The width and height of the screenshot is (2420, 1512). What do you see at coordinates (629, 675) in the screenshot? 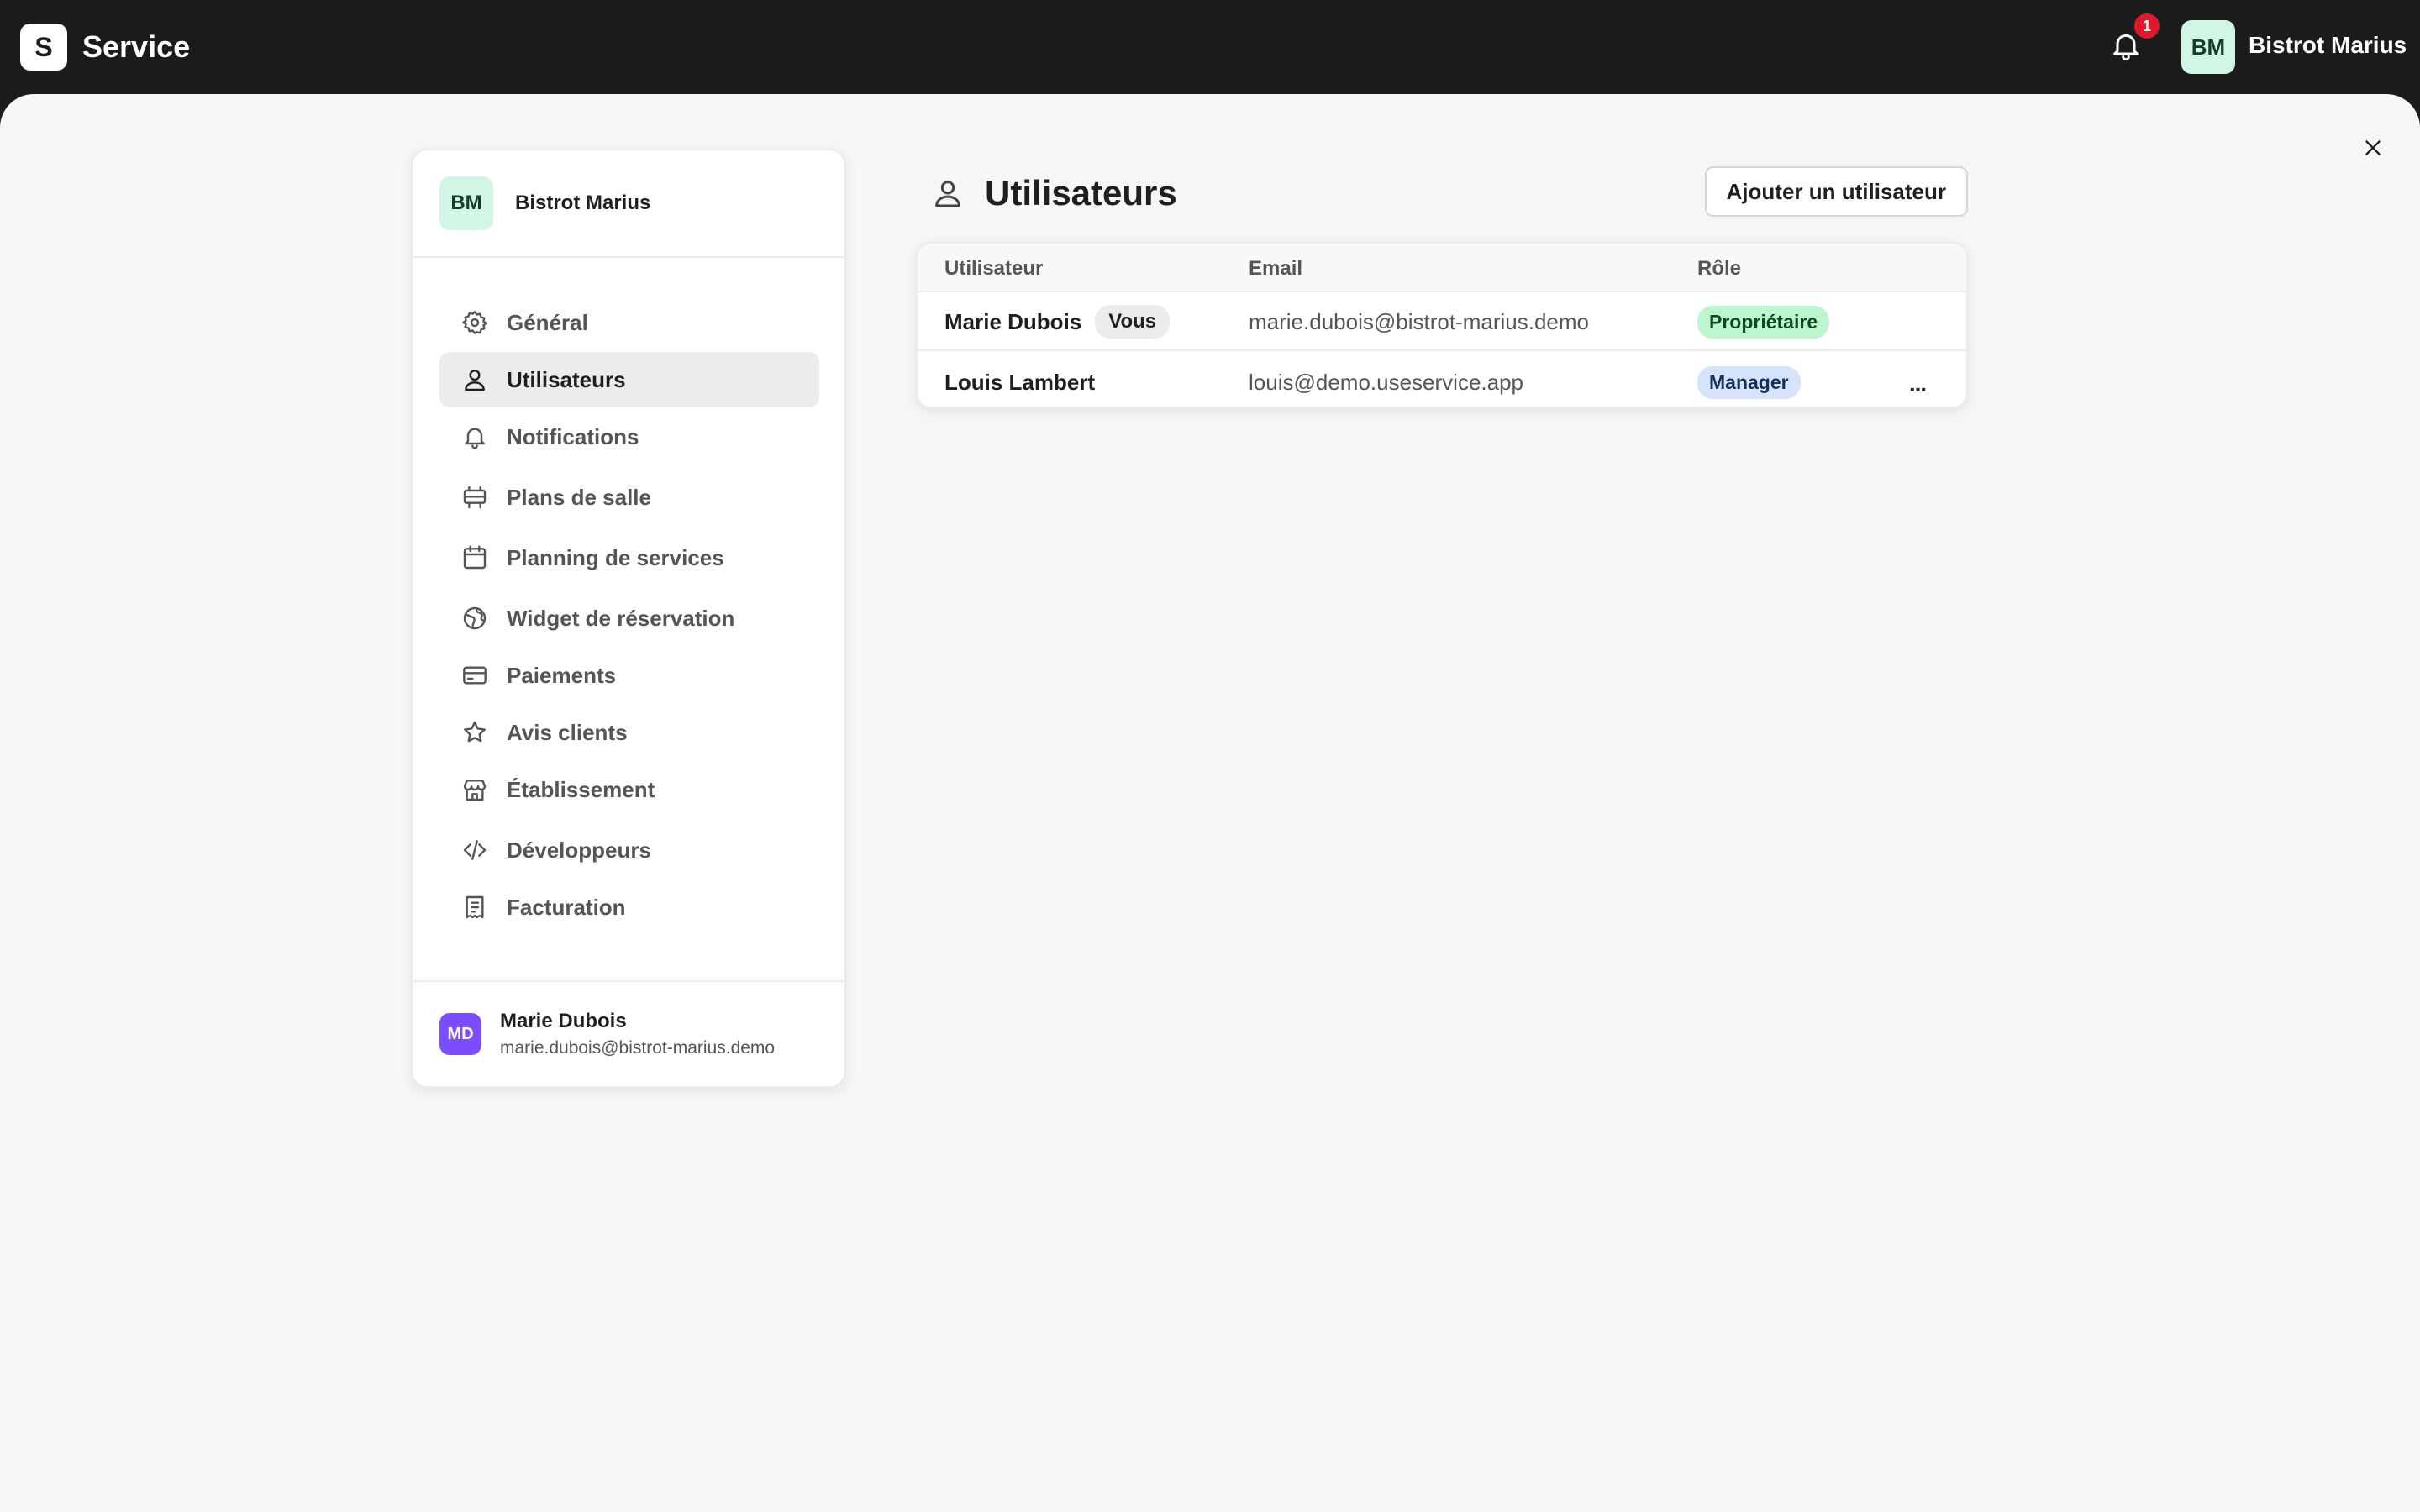
I see `sidebar-item-payments: Paiements` at bounding box center [629, 675].